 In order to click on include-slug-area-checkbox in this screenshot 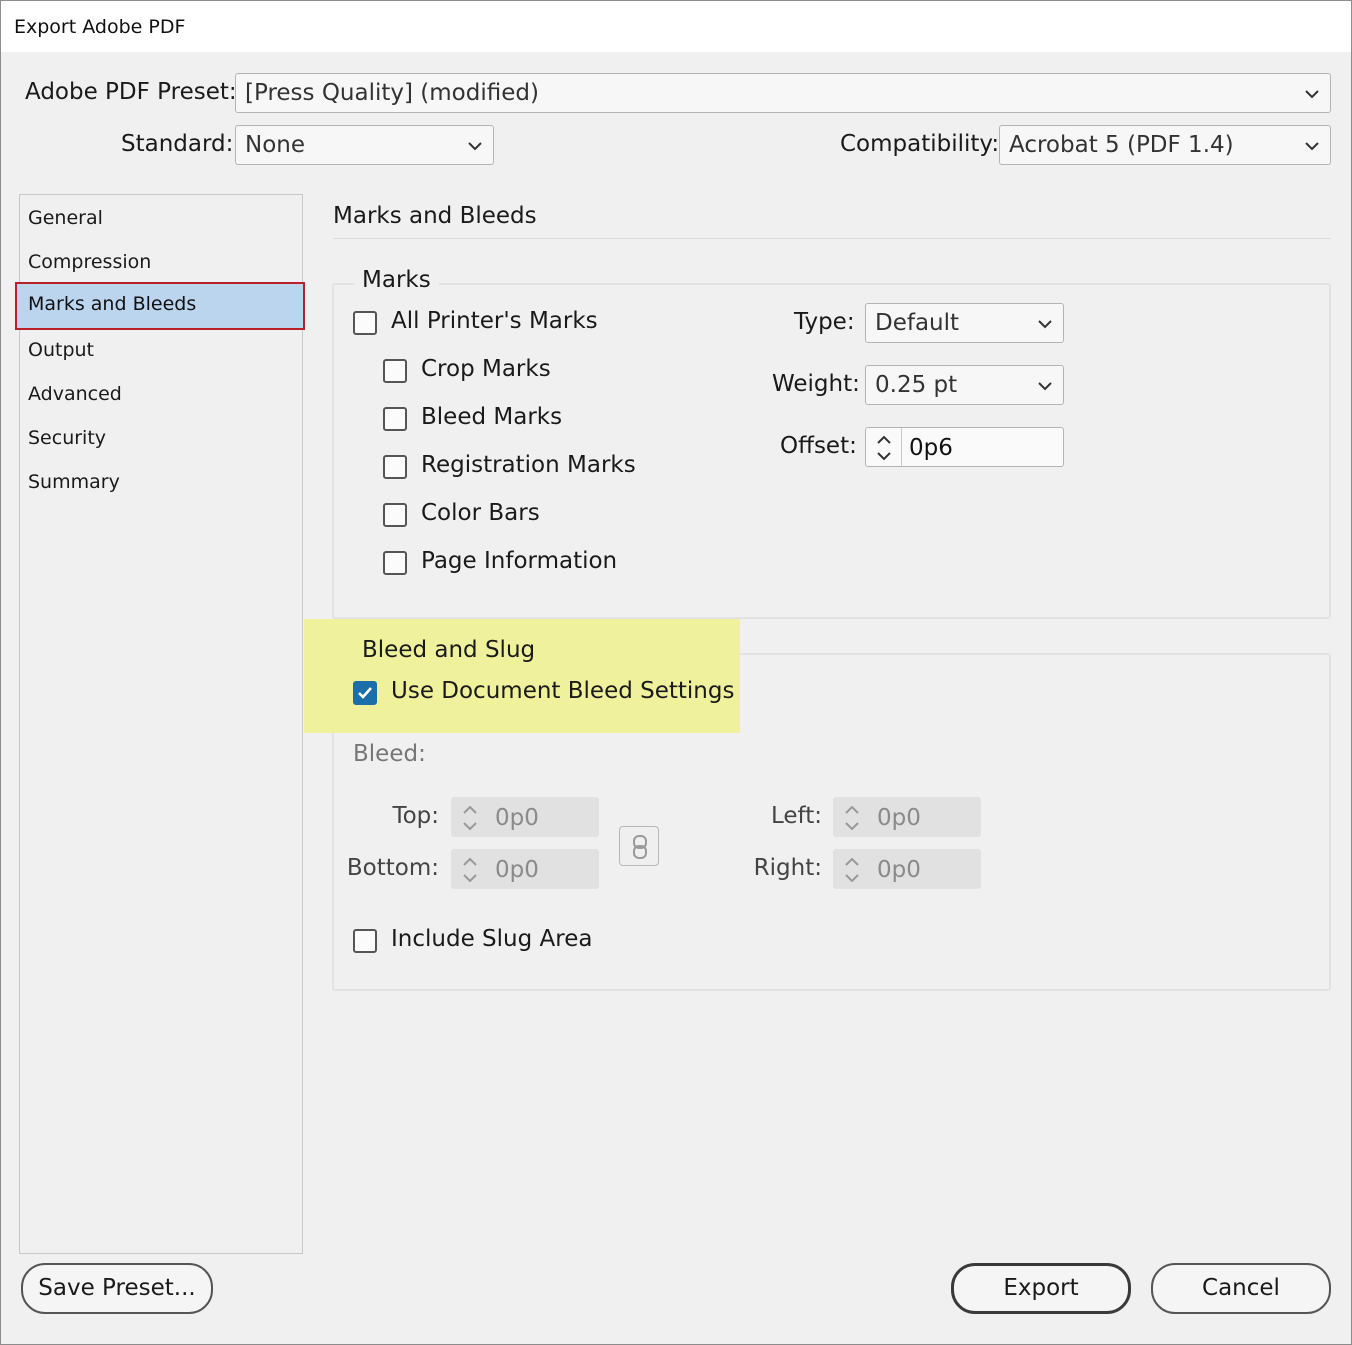, I will do `click(365, 941)`.